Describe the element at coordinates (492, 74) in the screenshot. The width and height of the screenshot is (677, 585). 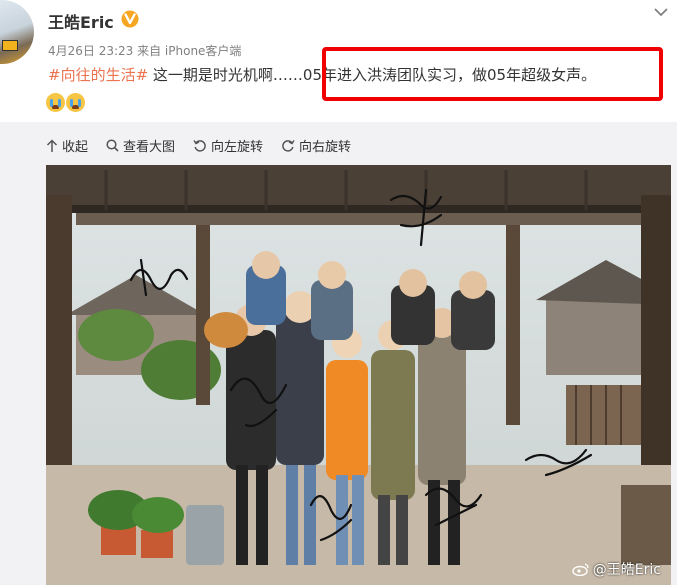
I see `highlight-box` at that location.